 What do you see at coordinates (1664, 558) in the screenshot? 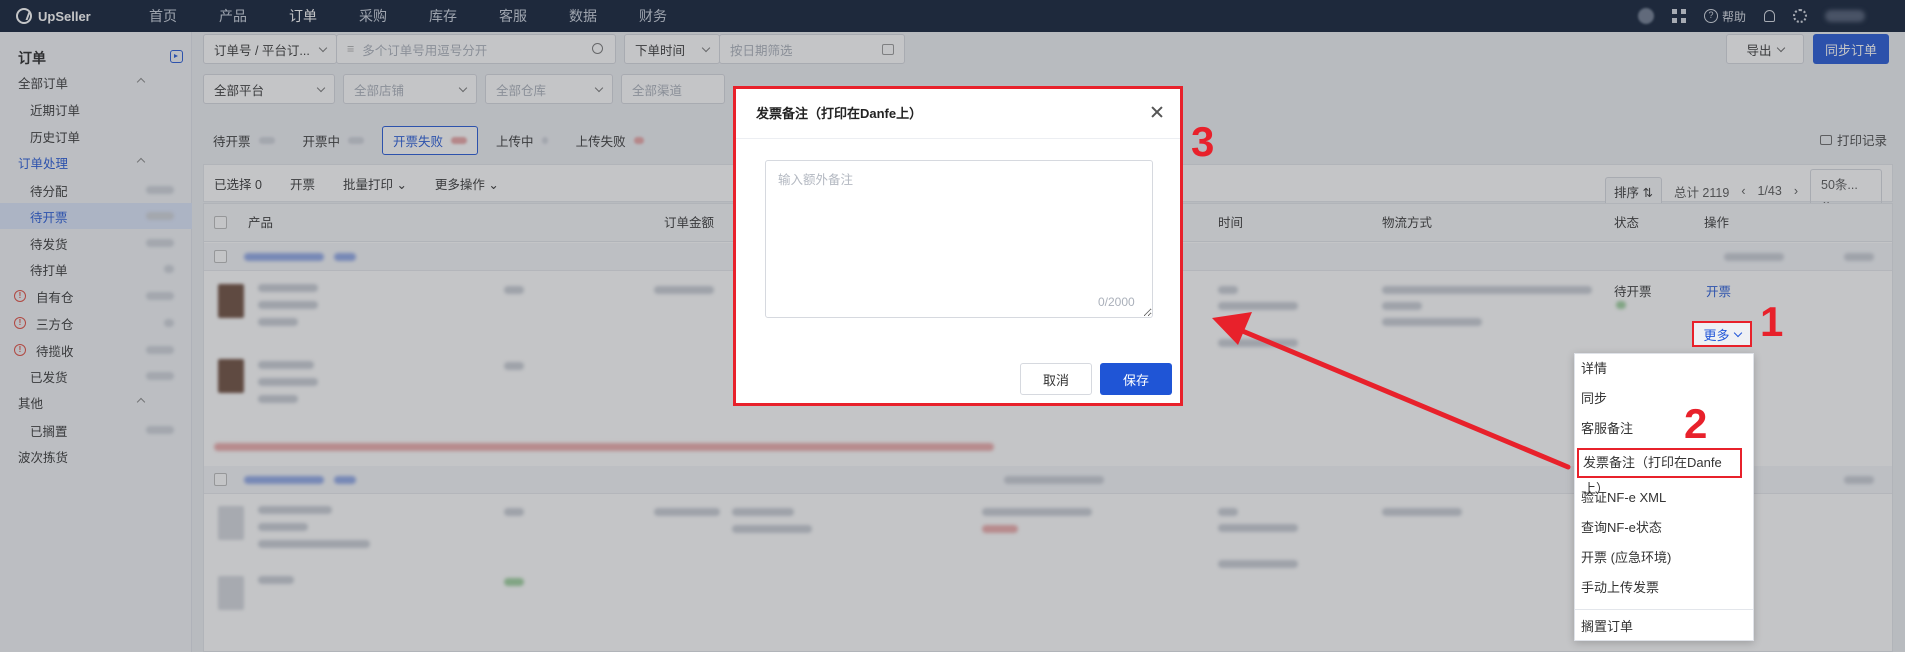
I see `menu-item-emergency-invoice: 开票 (应急环境)` at bounding box center [1664, 558].